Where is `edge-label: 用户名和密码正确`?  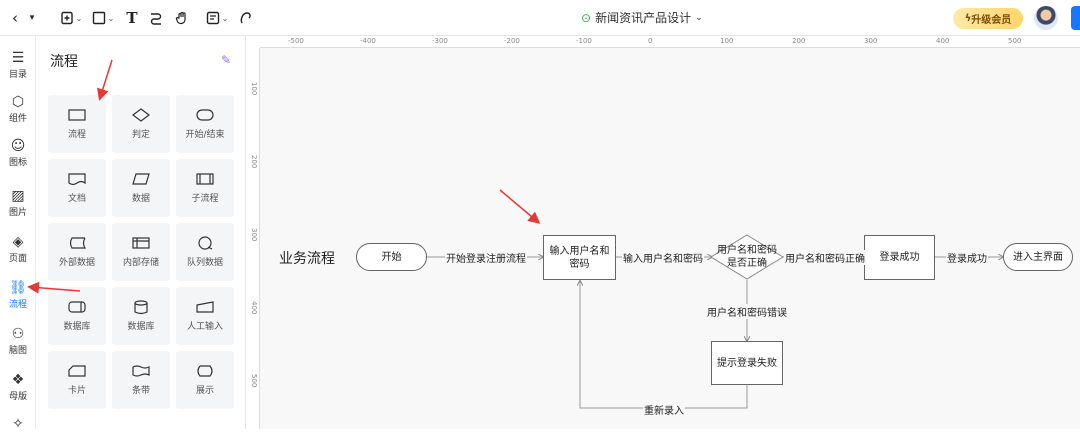 edge-label: 用户名和密码正确 is located at coordinates (825, 257).